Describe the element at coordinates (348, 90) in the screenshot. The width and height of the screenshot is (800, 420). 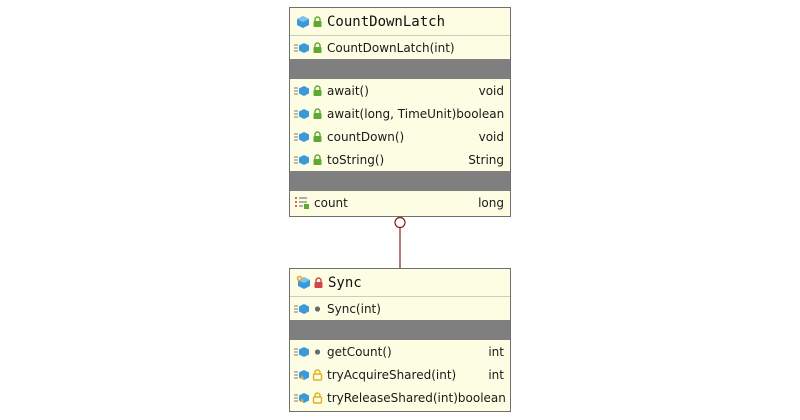
I see `method-name: await()` at that location.